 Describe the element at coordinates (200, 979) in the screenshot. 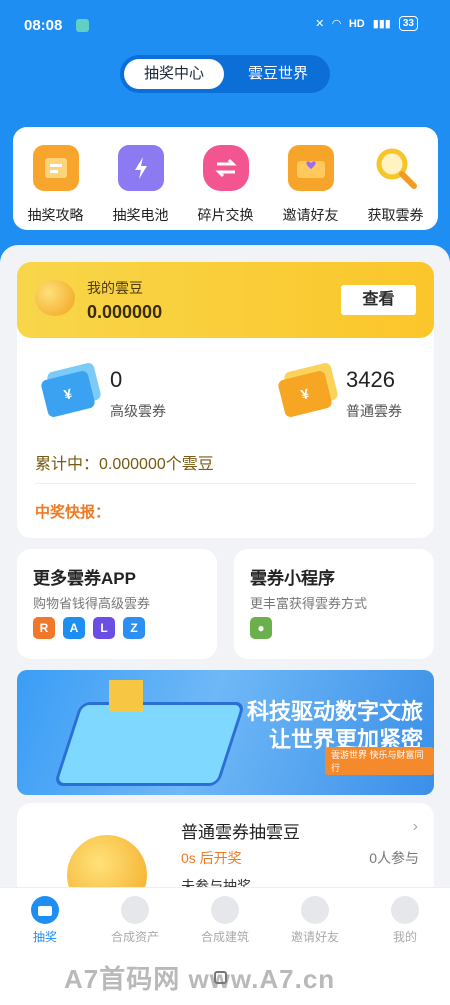

I see `watermark: A7首码网 www.A7.cn` at that location.